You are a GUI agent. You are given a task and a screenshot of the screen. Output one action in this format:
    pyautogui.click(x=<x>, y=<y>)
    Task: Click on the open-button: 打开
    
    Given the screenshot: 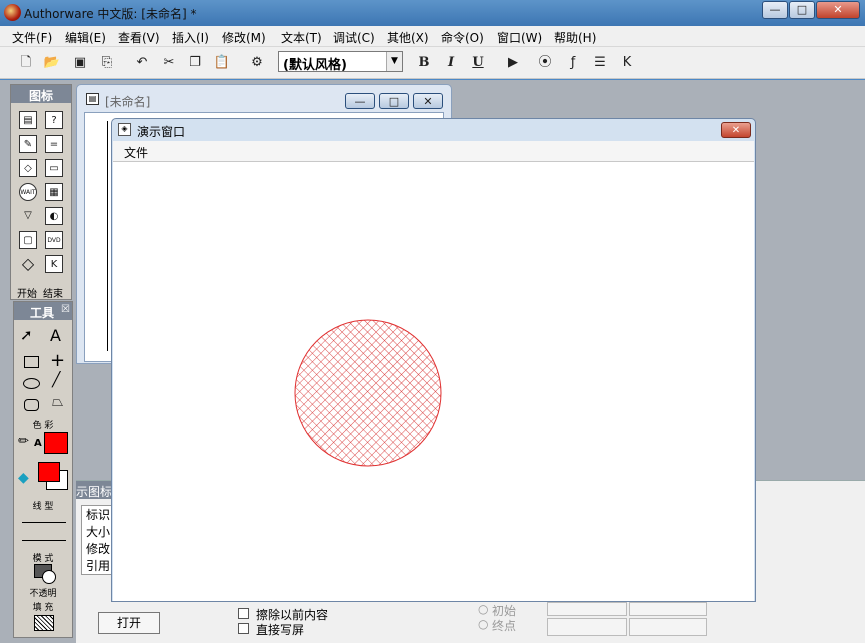 What is the action you would take?
    pyautogui.click(x=129, y=623)
    